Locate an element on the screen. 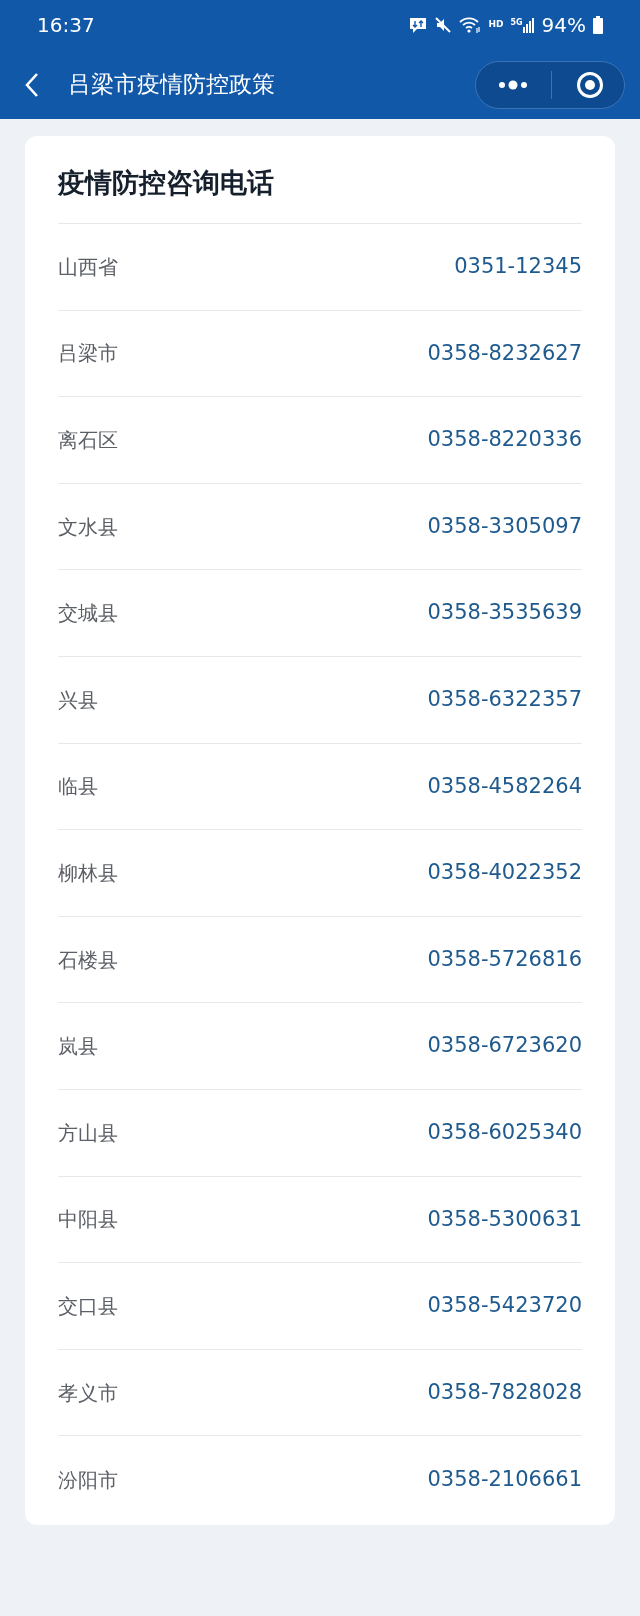 This screenshot has height=1616, width=640. data-transfer-icon is located at coordinates (418, 25).